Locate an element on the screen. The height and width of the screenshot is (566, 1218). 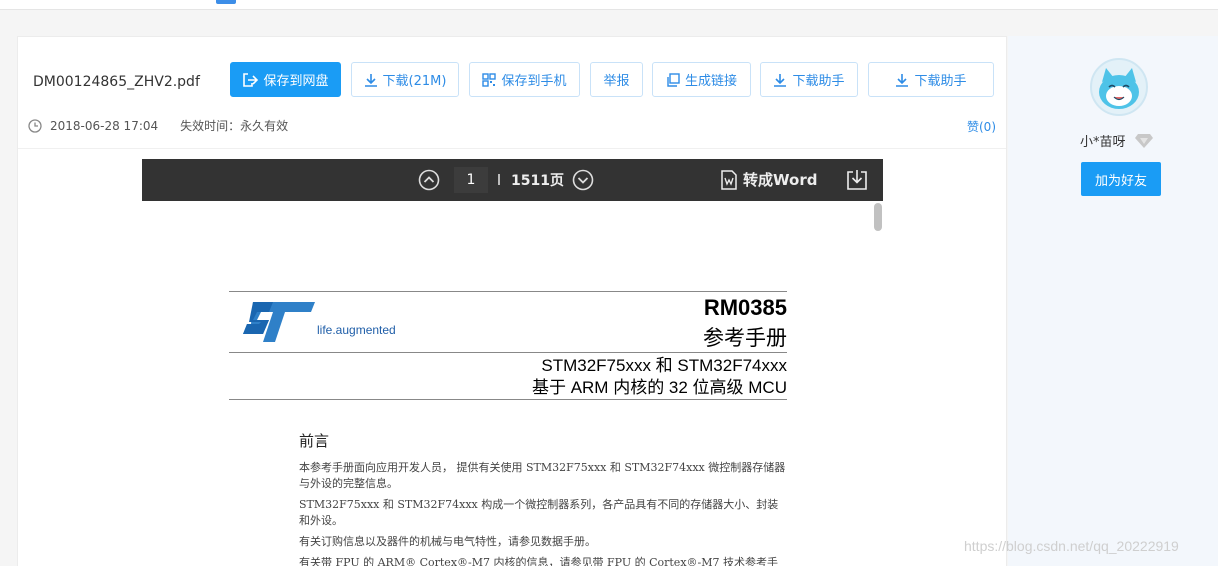
active-tab-indicator is located at coordinates (226, 2).